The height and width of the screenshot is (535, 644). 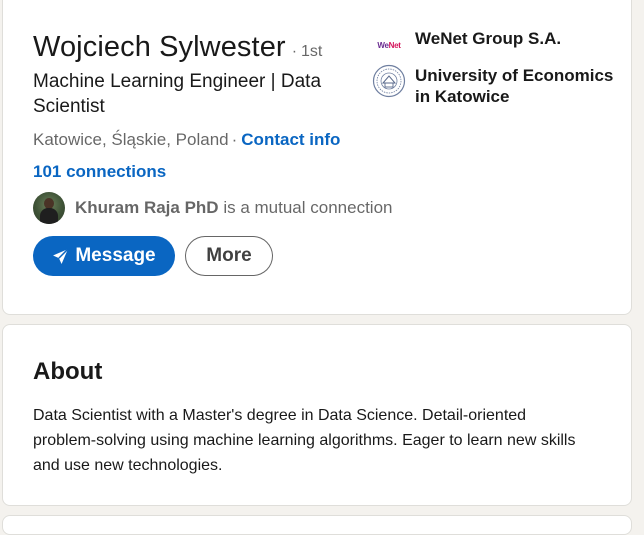 I want to click on mutual-connection-row: Khuram Raja PhD is a mutual connection, so click(x=212, y=208).